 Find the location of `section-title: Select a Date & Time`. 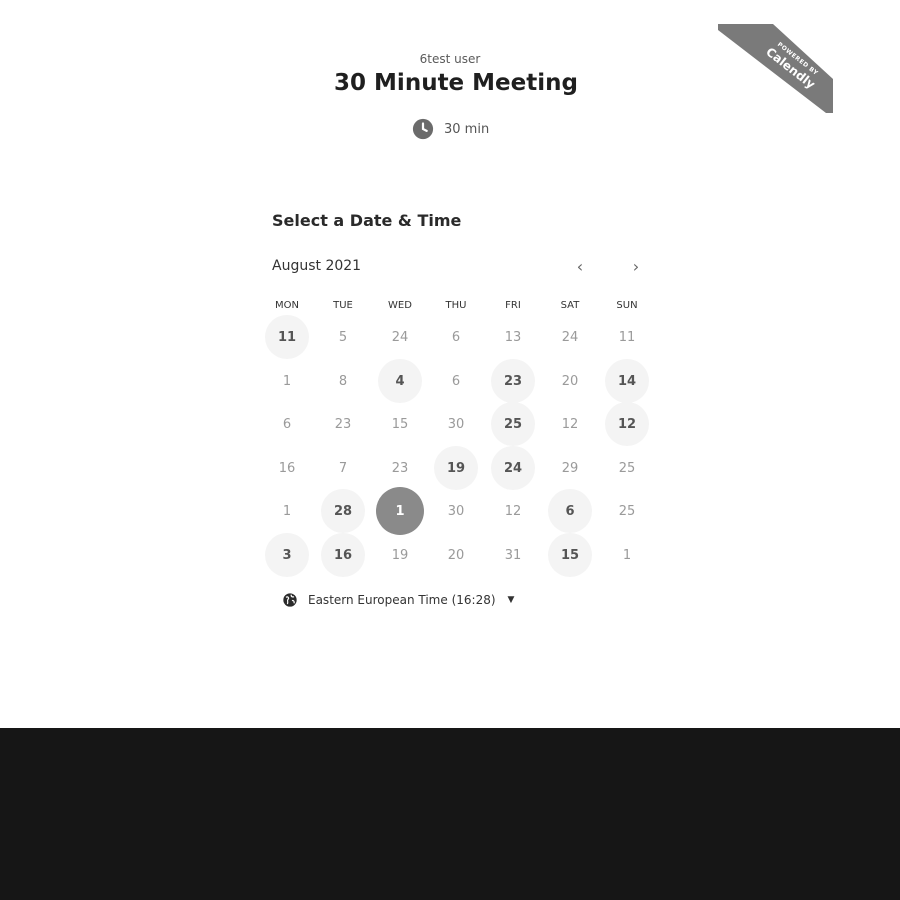

section-title: Select a Date & Time is located at coordinates (367, 220).